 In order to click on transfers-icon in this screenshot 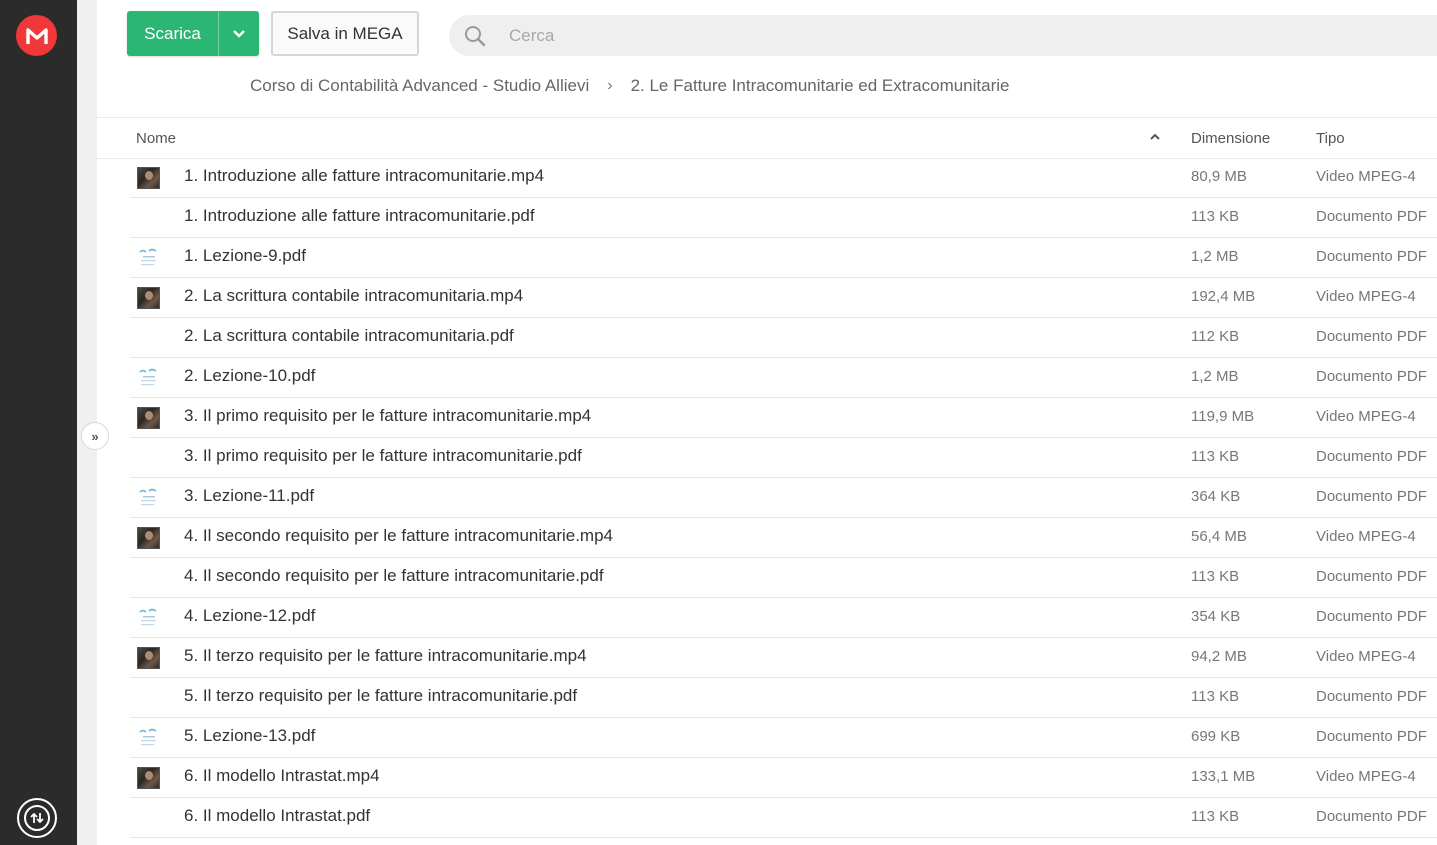, I will do `click(37, 818)`.